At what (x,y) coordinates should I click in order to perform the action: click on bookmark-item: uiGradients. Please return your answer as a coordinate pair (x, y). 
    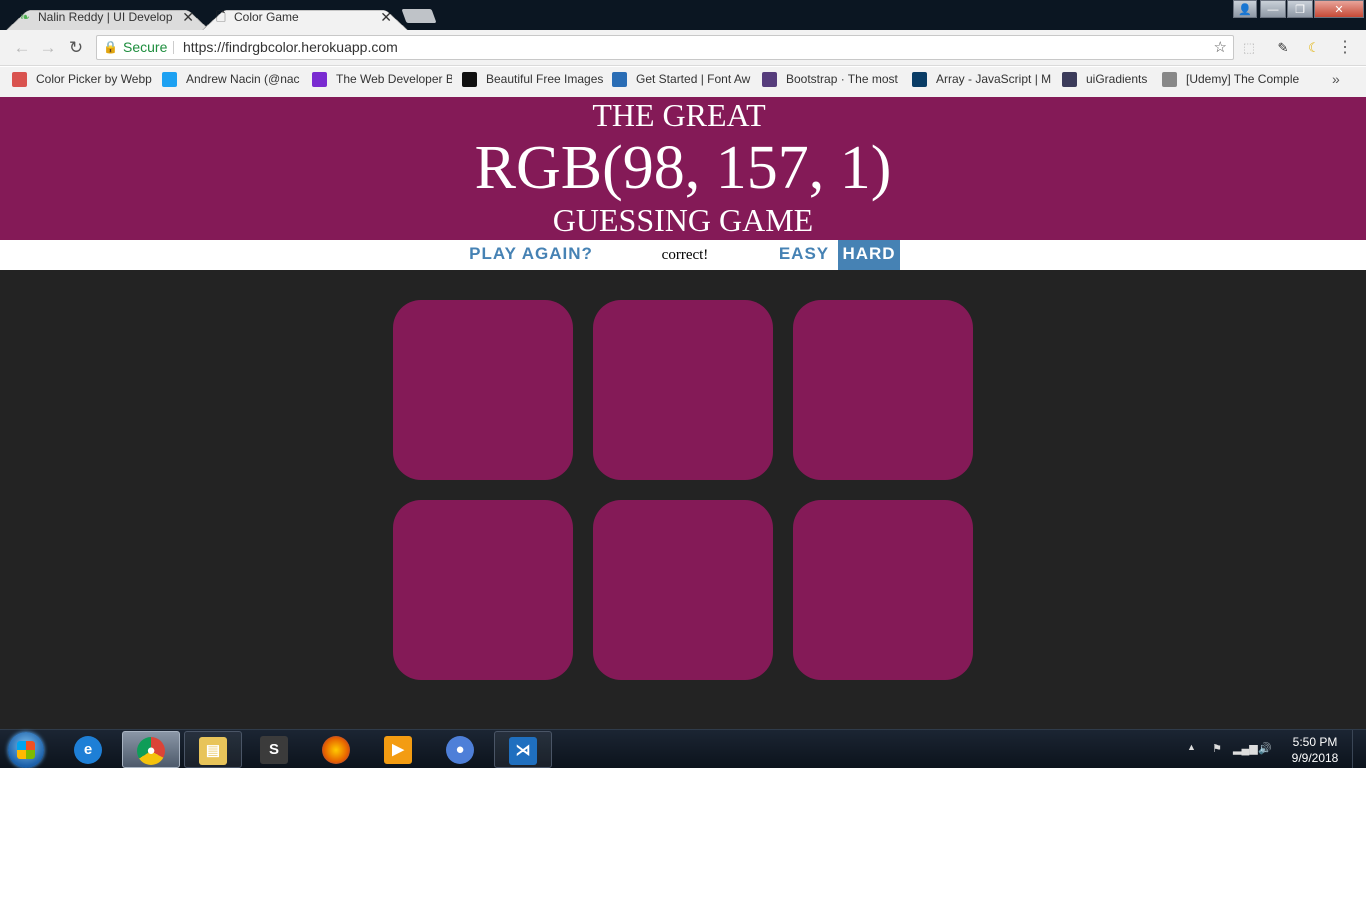
    Looking at the image, I should click on (1110, 79).